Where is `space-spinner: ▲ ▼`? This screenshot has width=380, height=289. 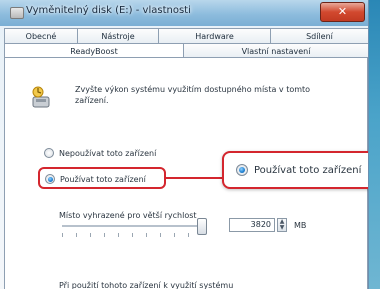
space-spinner: ▲ ▼ is located at coordinates (282, 225).